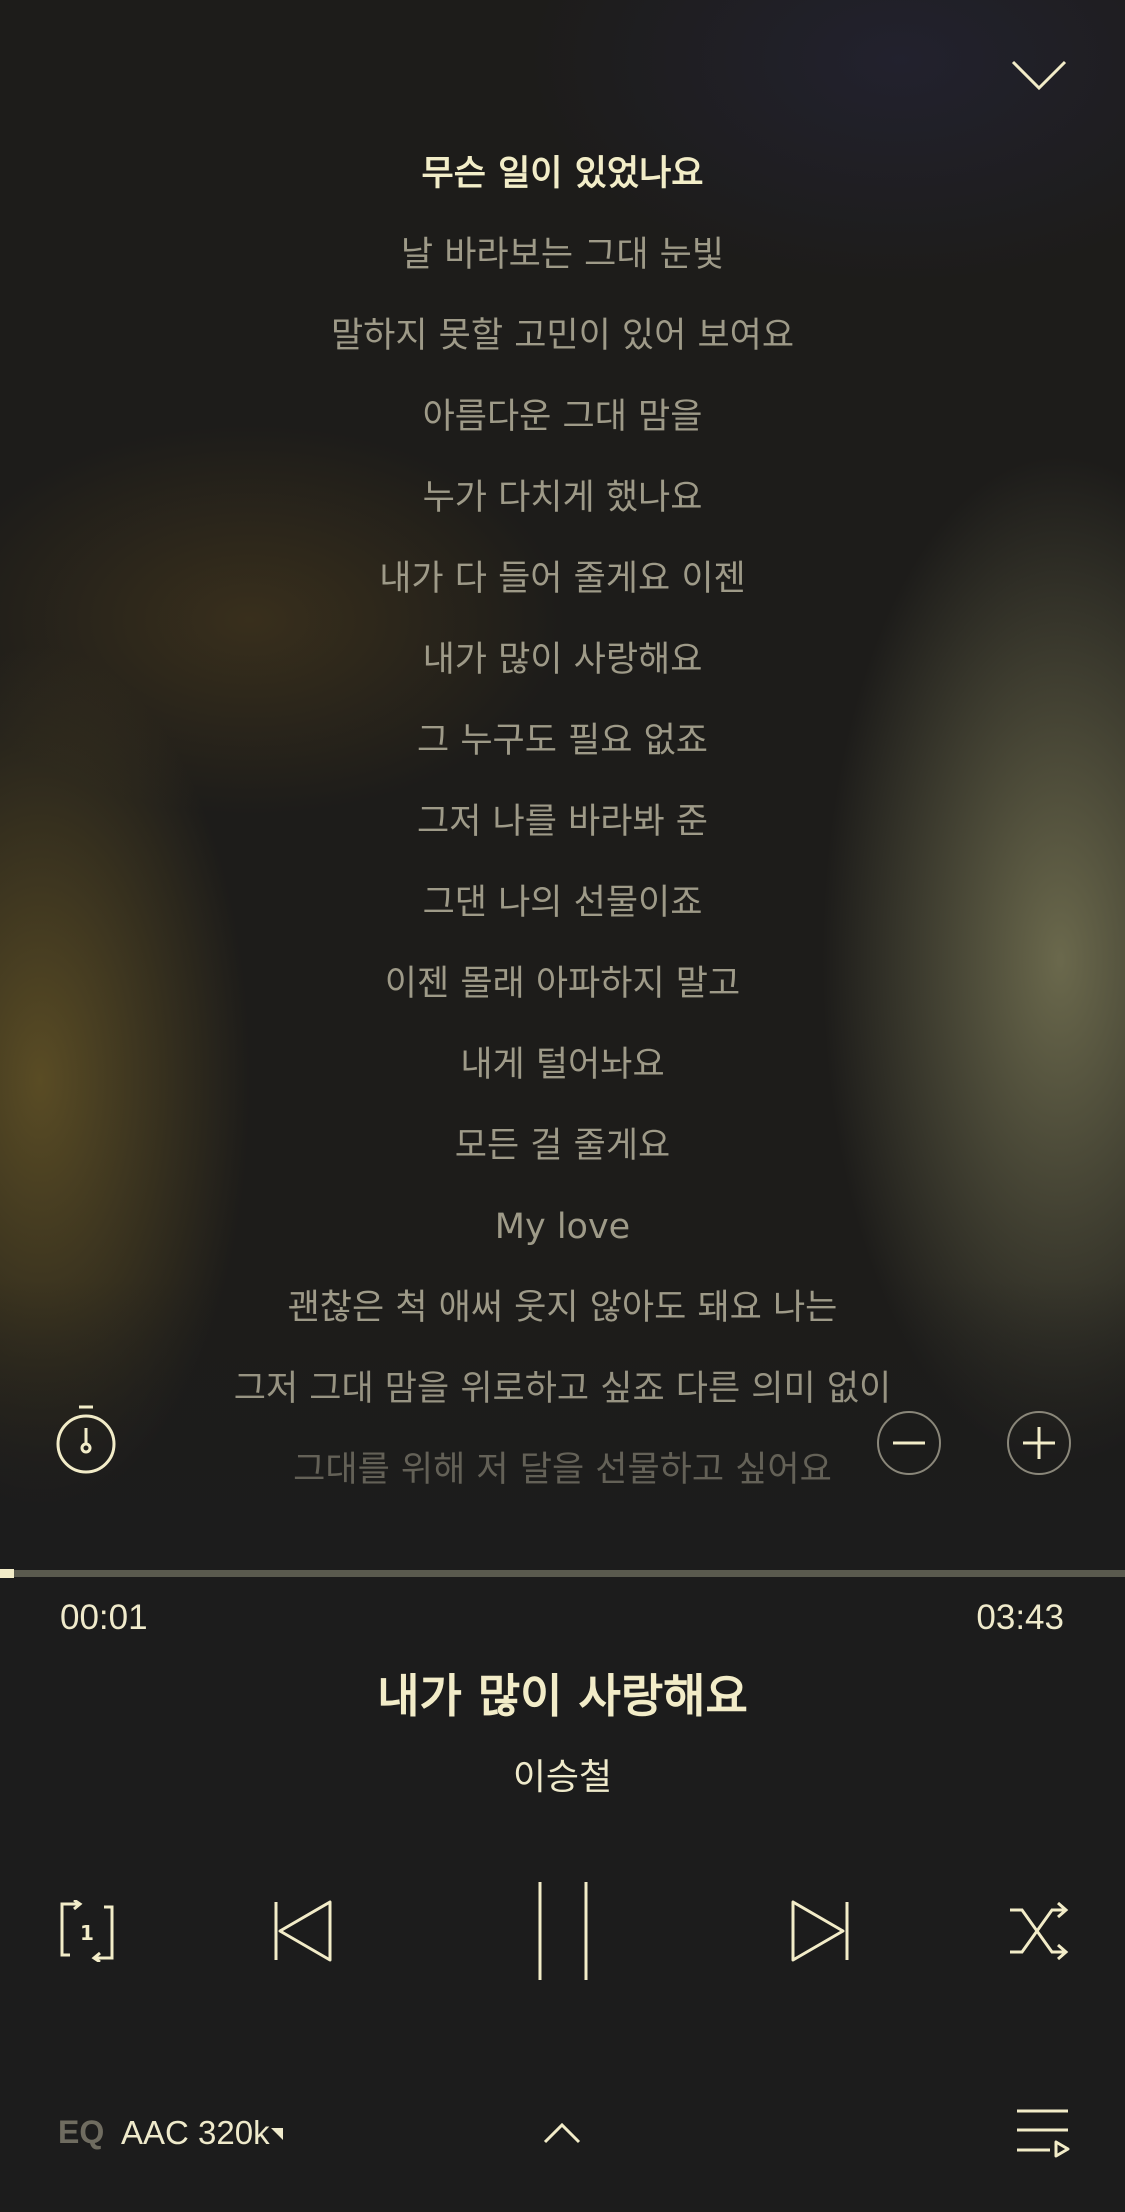 The height and width of the screenshot is (2212, 1125). Describe the element at coordinates (562, 336) in the screenshot. I see `lyric-line: 말하지 못할 고민이 있어 보여요` at that location.